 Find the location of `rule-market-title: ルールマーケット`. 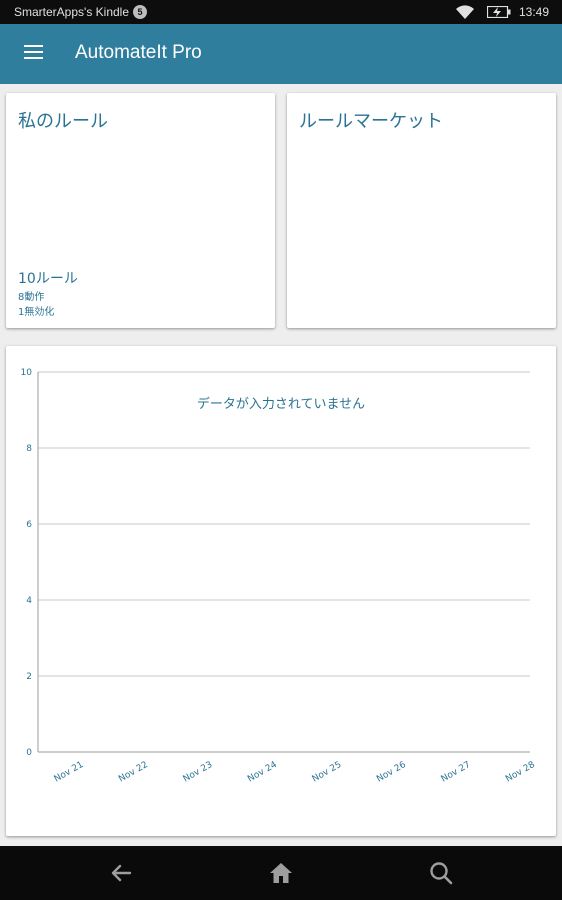

rule-market-title: ルールマーケット is located at coordinates (371, 121).